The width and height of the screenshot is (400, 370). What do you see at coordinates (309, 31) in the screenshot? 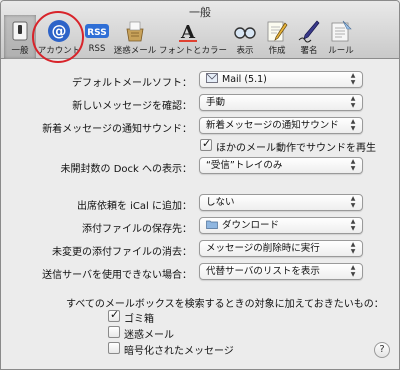
I see `signature-pen-icon` at bounding box center [309, 31].